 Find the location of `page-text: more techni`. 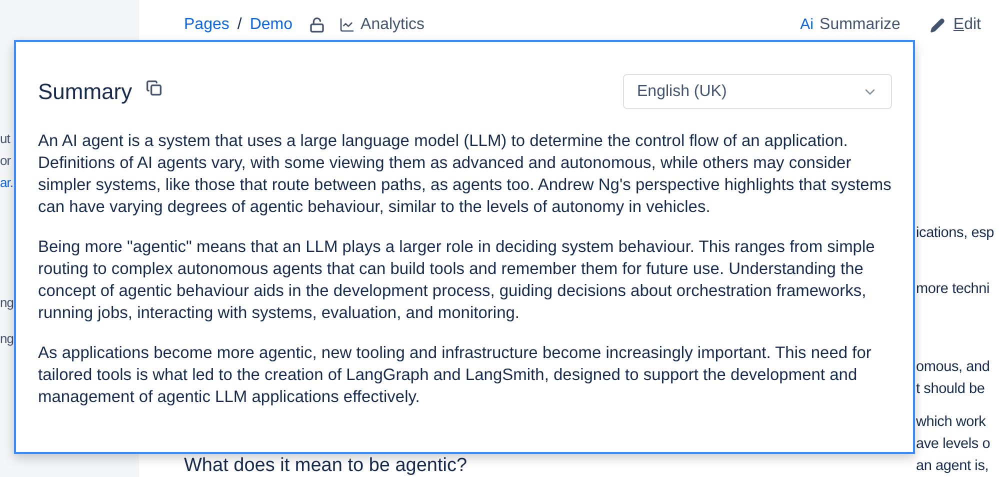

page-text: more techni is located at coordinates (953, 289).